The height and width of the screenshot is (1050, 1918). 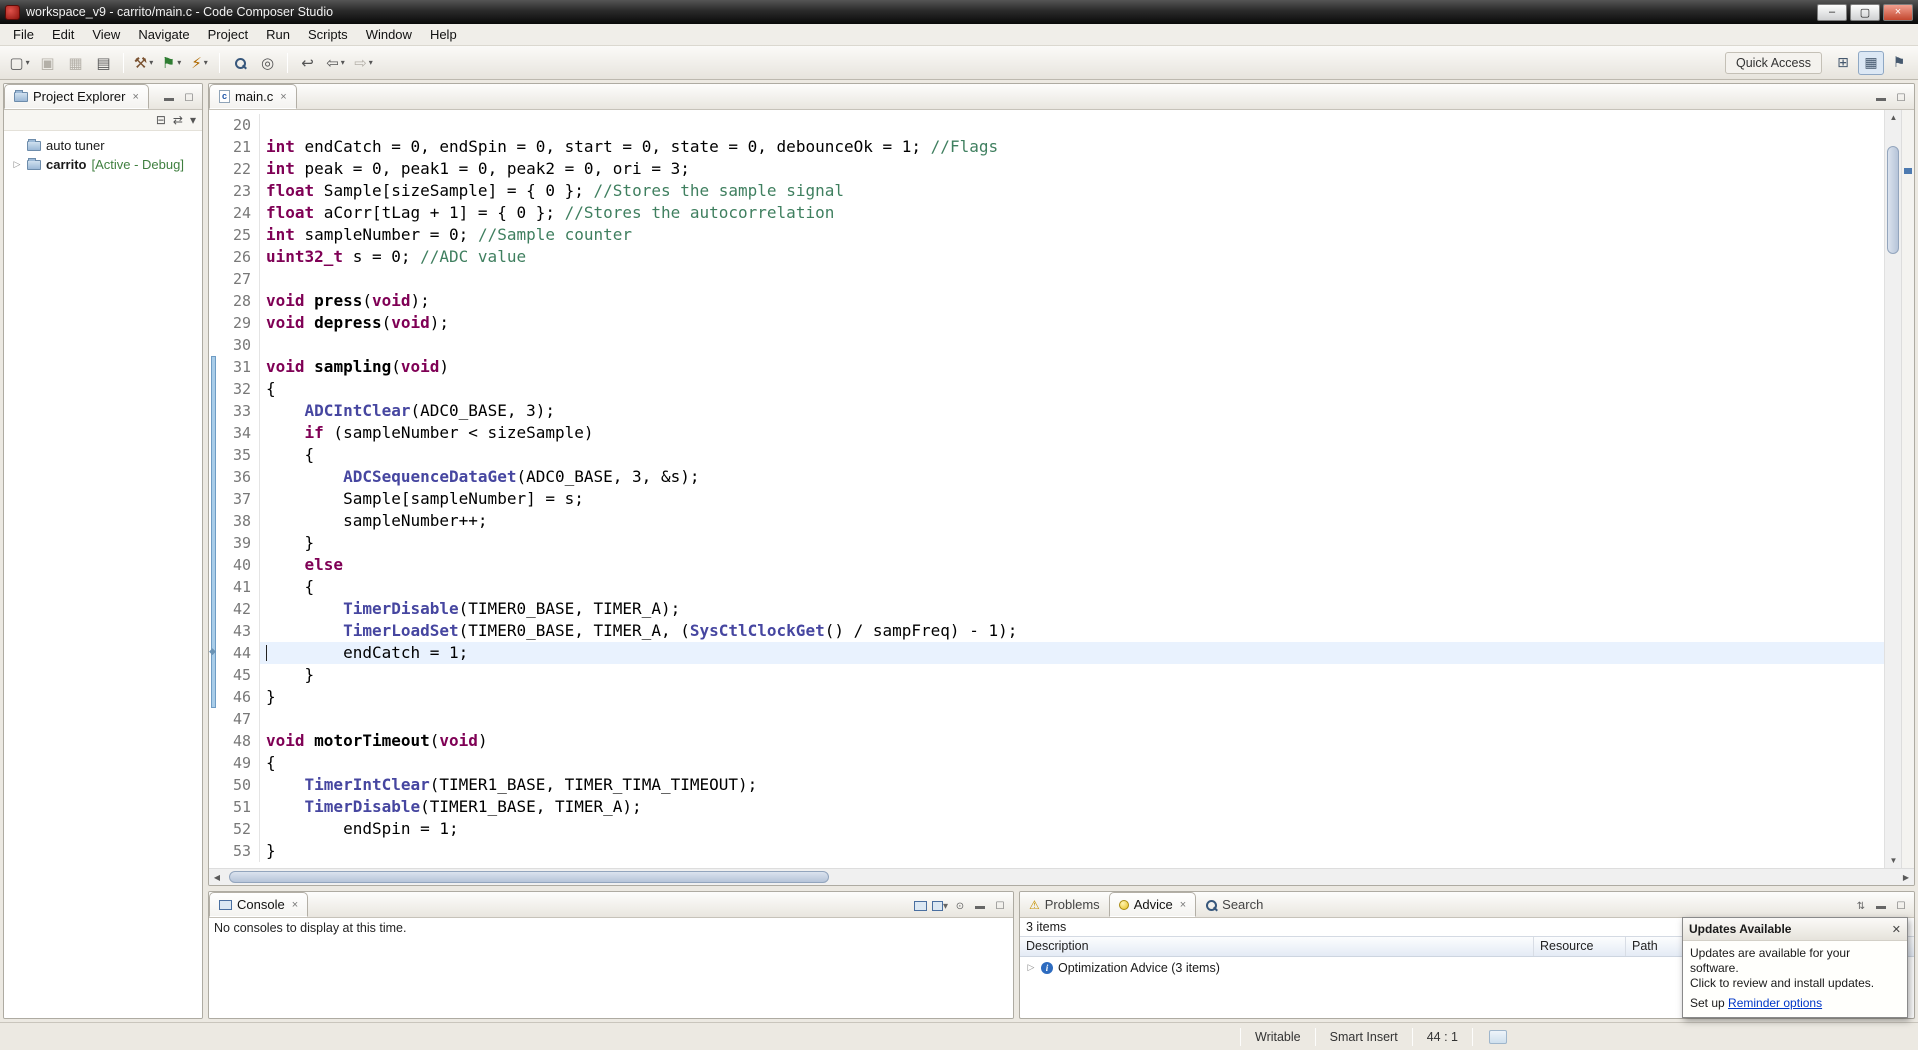 What do you see at coordinates (267, 63) in the screenshot?
I see `open-element-button: ◎` at bounding box center [267, 63].